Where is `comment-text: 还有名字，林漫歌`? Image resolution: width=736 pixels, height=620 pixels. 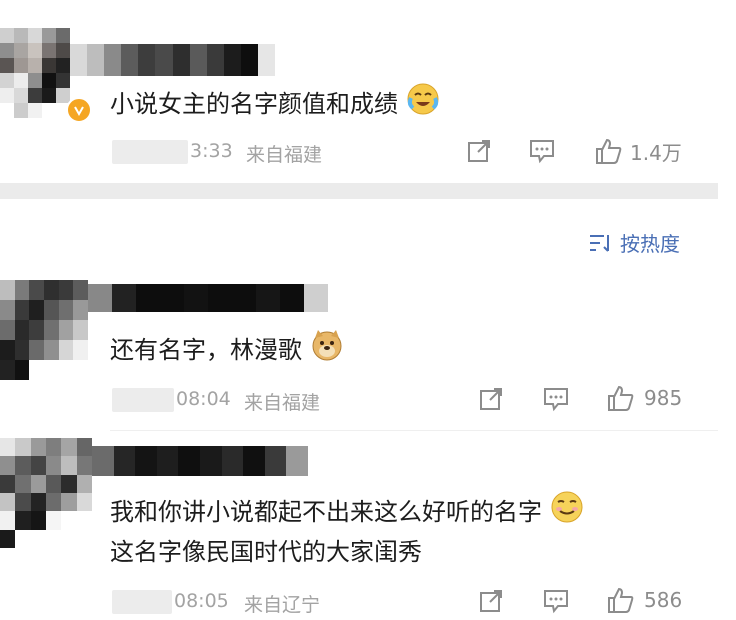 comment-text: 还有名字，林漫歌 is located at coordinates (206, 350).